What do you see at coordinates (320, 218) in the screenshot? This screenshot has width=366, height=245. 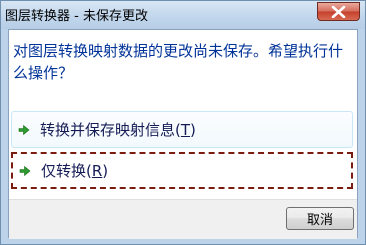 I see `cancel-button: 取消` at bounding box center [320, 218].